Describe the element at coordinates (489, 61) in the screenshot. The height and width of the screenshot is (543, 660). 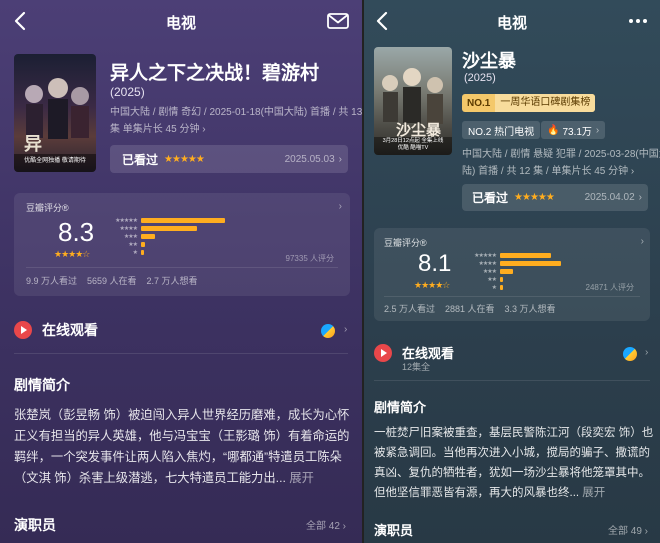
I see `movie-title: 沙尘暴` at that location.